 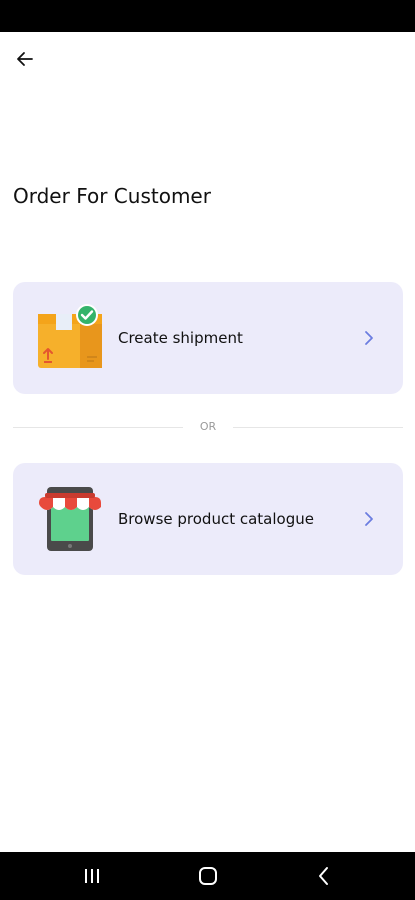 I want to click on status-bar, so click(x=207, y=16).